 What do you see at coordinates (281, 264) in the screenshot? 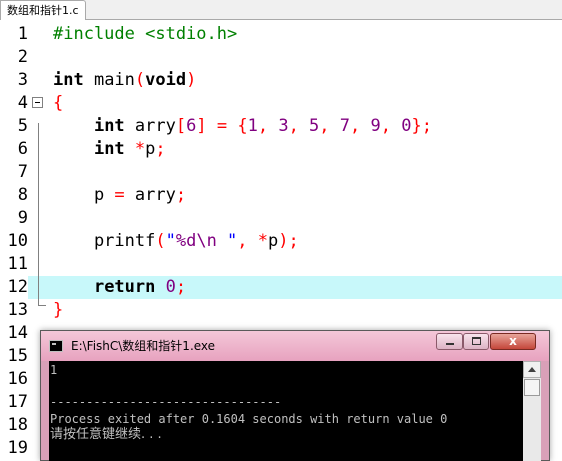
I see `code-line: 11` at bounding box center [281, 264].